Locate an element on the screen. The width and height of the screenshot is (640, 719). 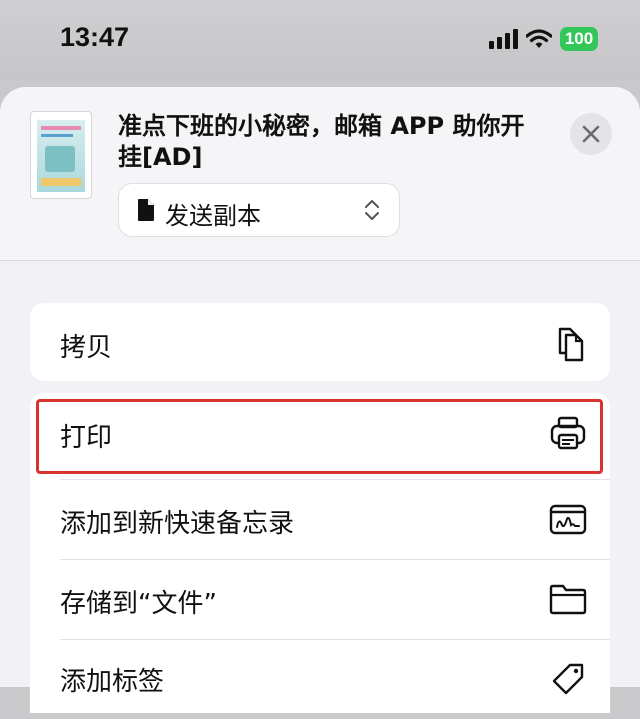
send-copy-dropdown: 发送副本 is located at coordinates (259, 210).